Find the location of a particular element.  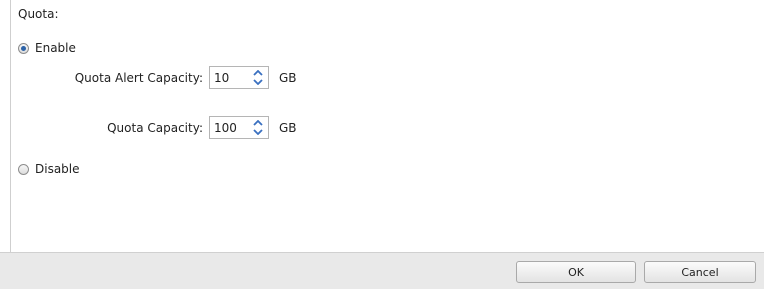

enable-label: Enable is located at coordinates (55, 48).